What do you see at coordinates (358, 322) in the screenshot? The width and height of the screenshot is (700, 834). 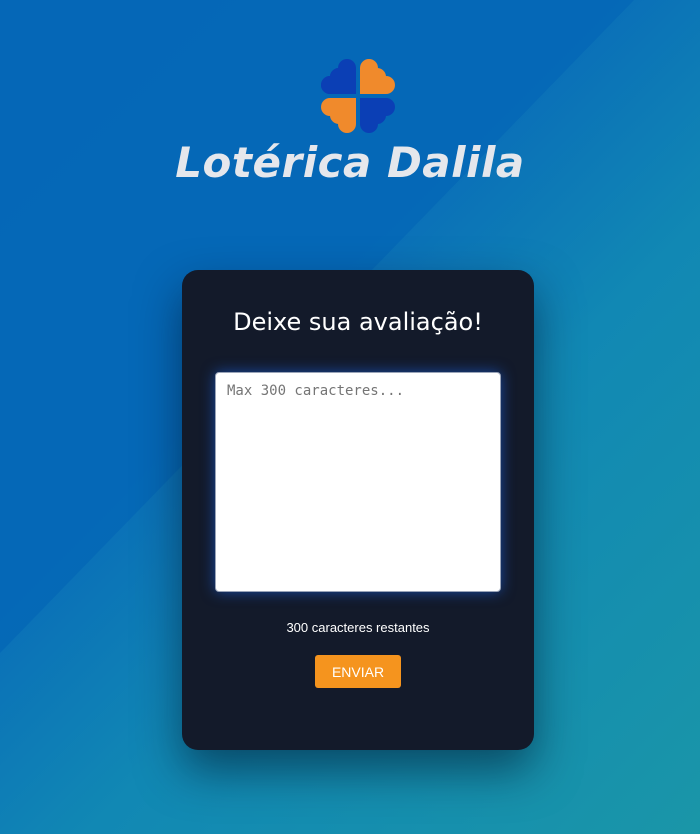 I see `review-title: Deixe sua avaliação!` at bounding box center [358, 322].